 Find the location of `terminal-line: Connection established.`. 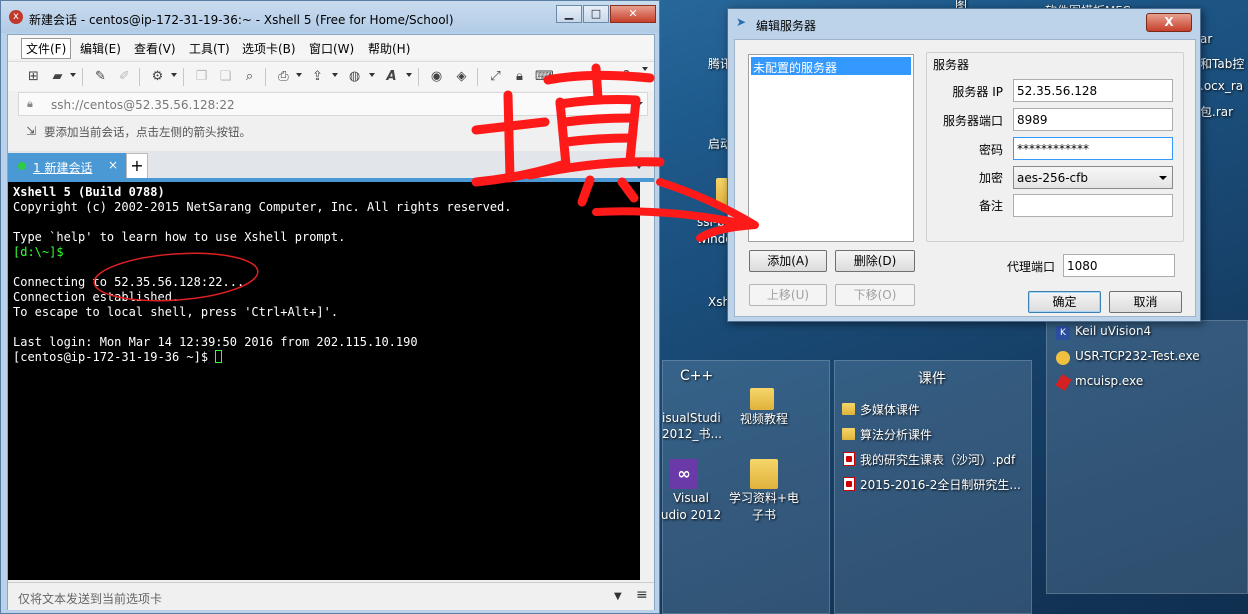

terminal-line: Connection established. is located at coordinates (96, 297).